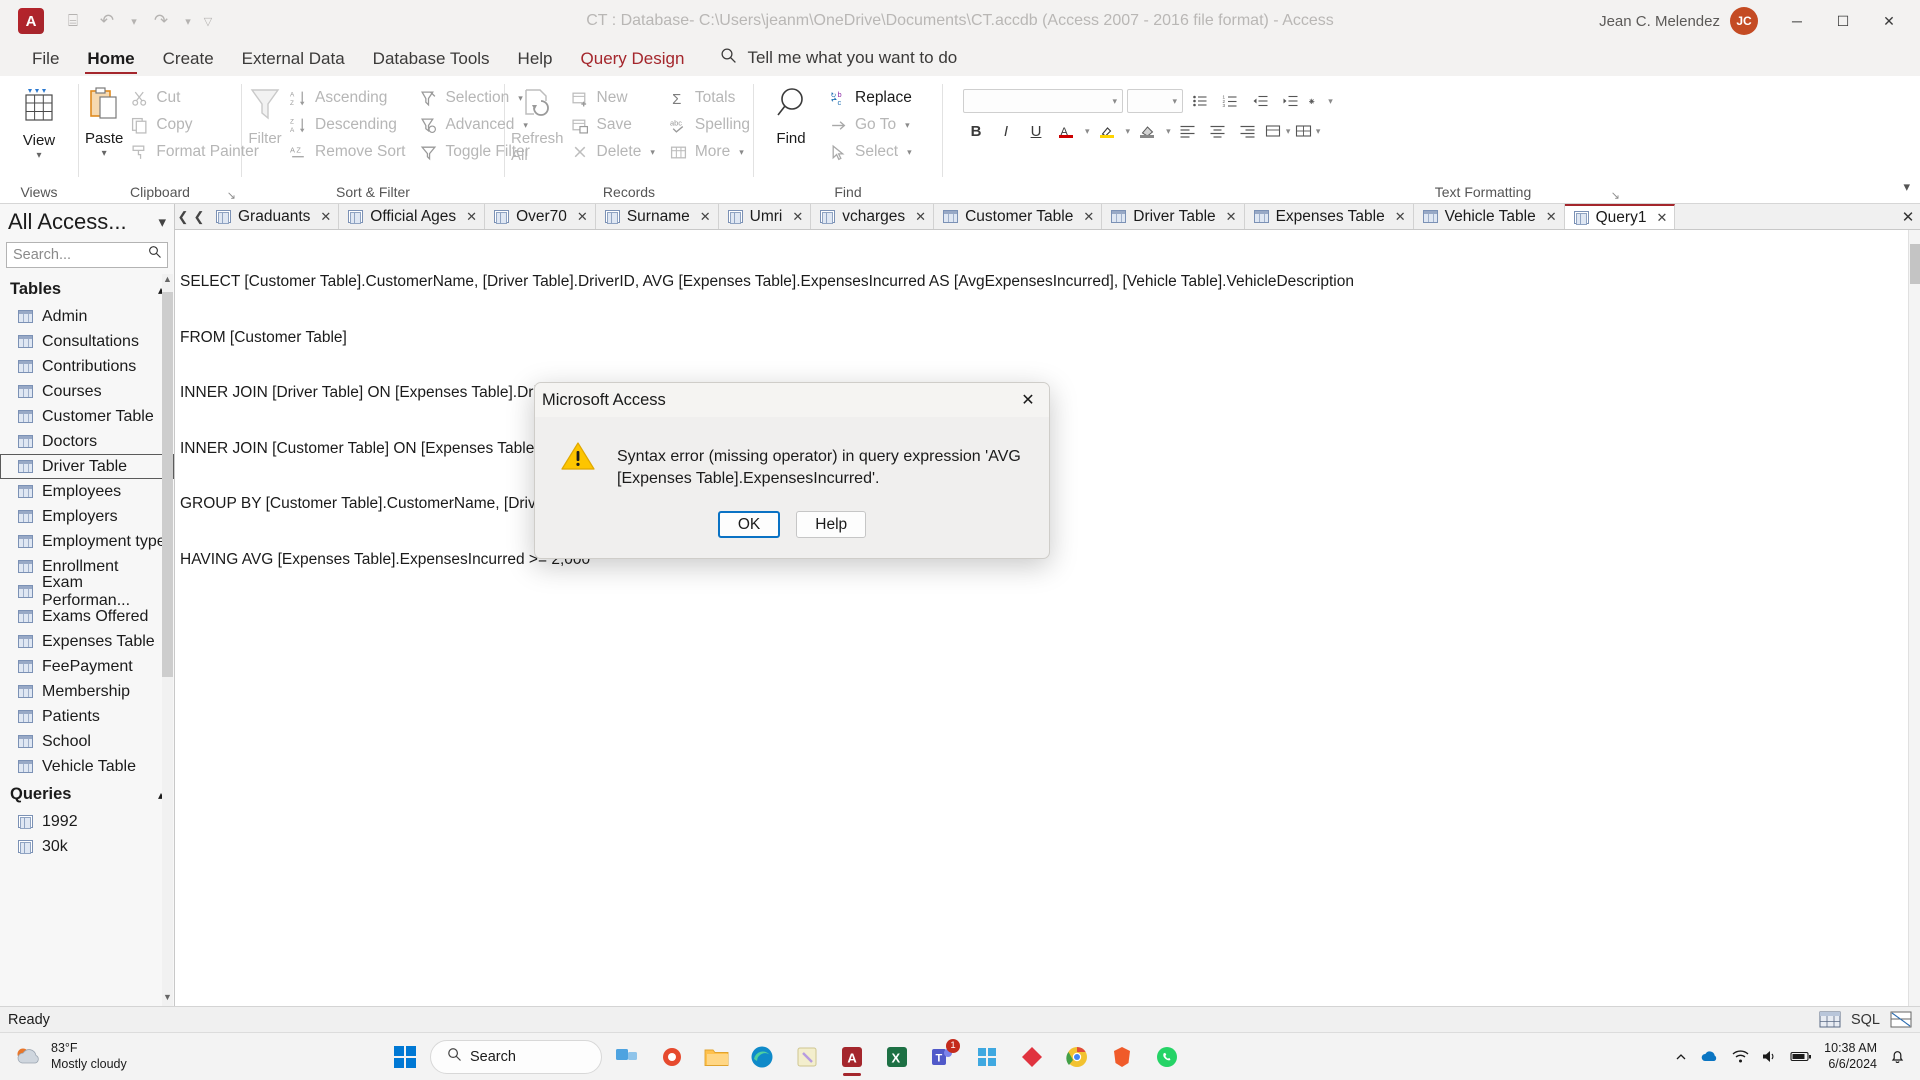  I want to click on clipboard-dialog-launcher: ↘, so click(231, 195).